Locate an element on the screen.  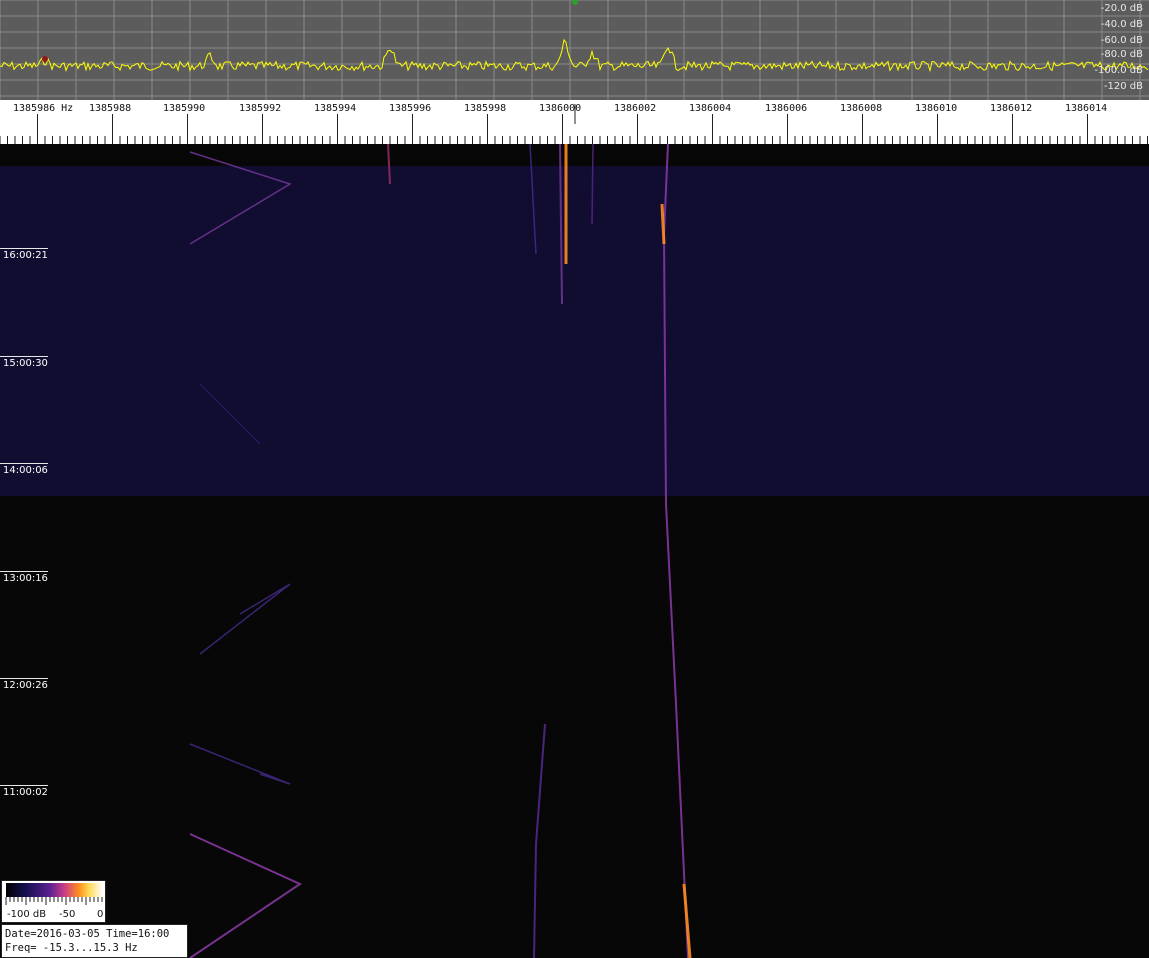
db-label: -80.0 dB is located at coordinates (1121, 54).